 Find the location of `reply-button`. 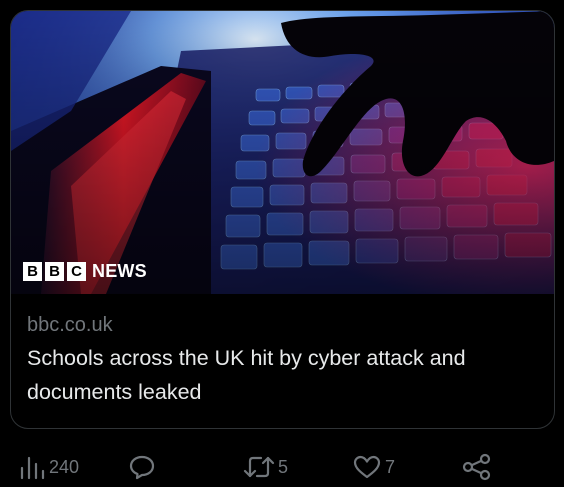

reply-button is located at coordinates (143, 467).